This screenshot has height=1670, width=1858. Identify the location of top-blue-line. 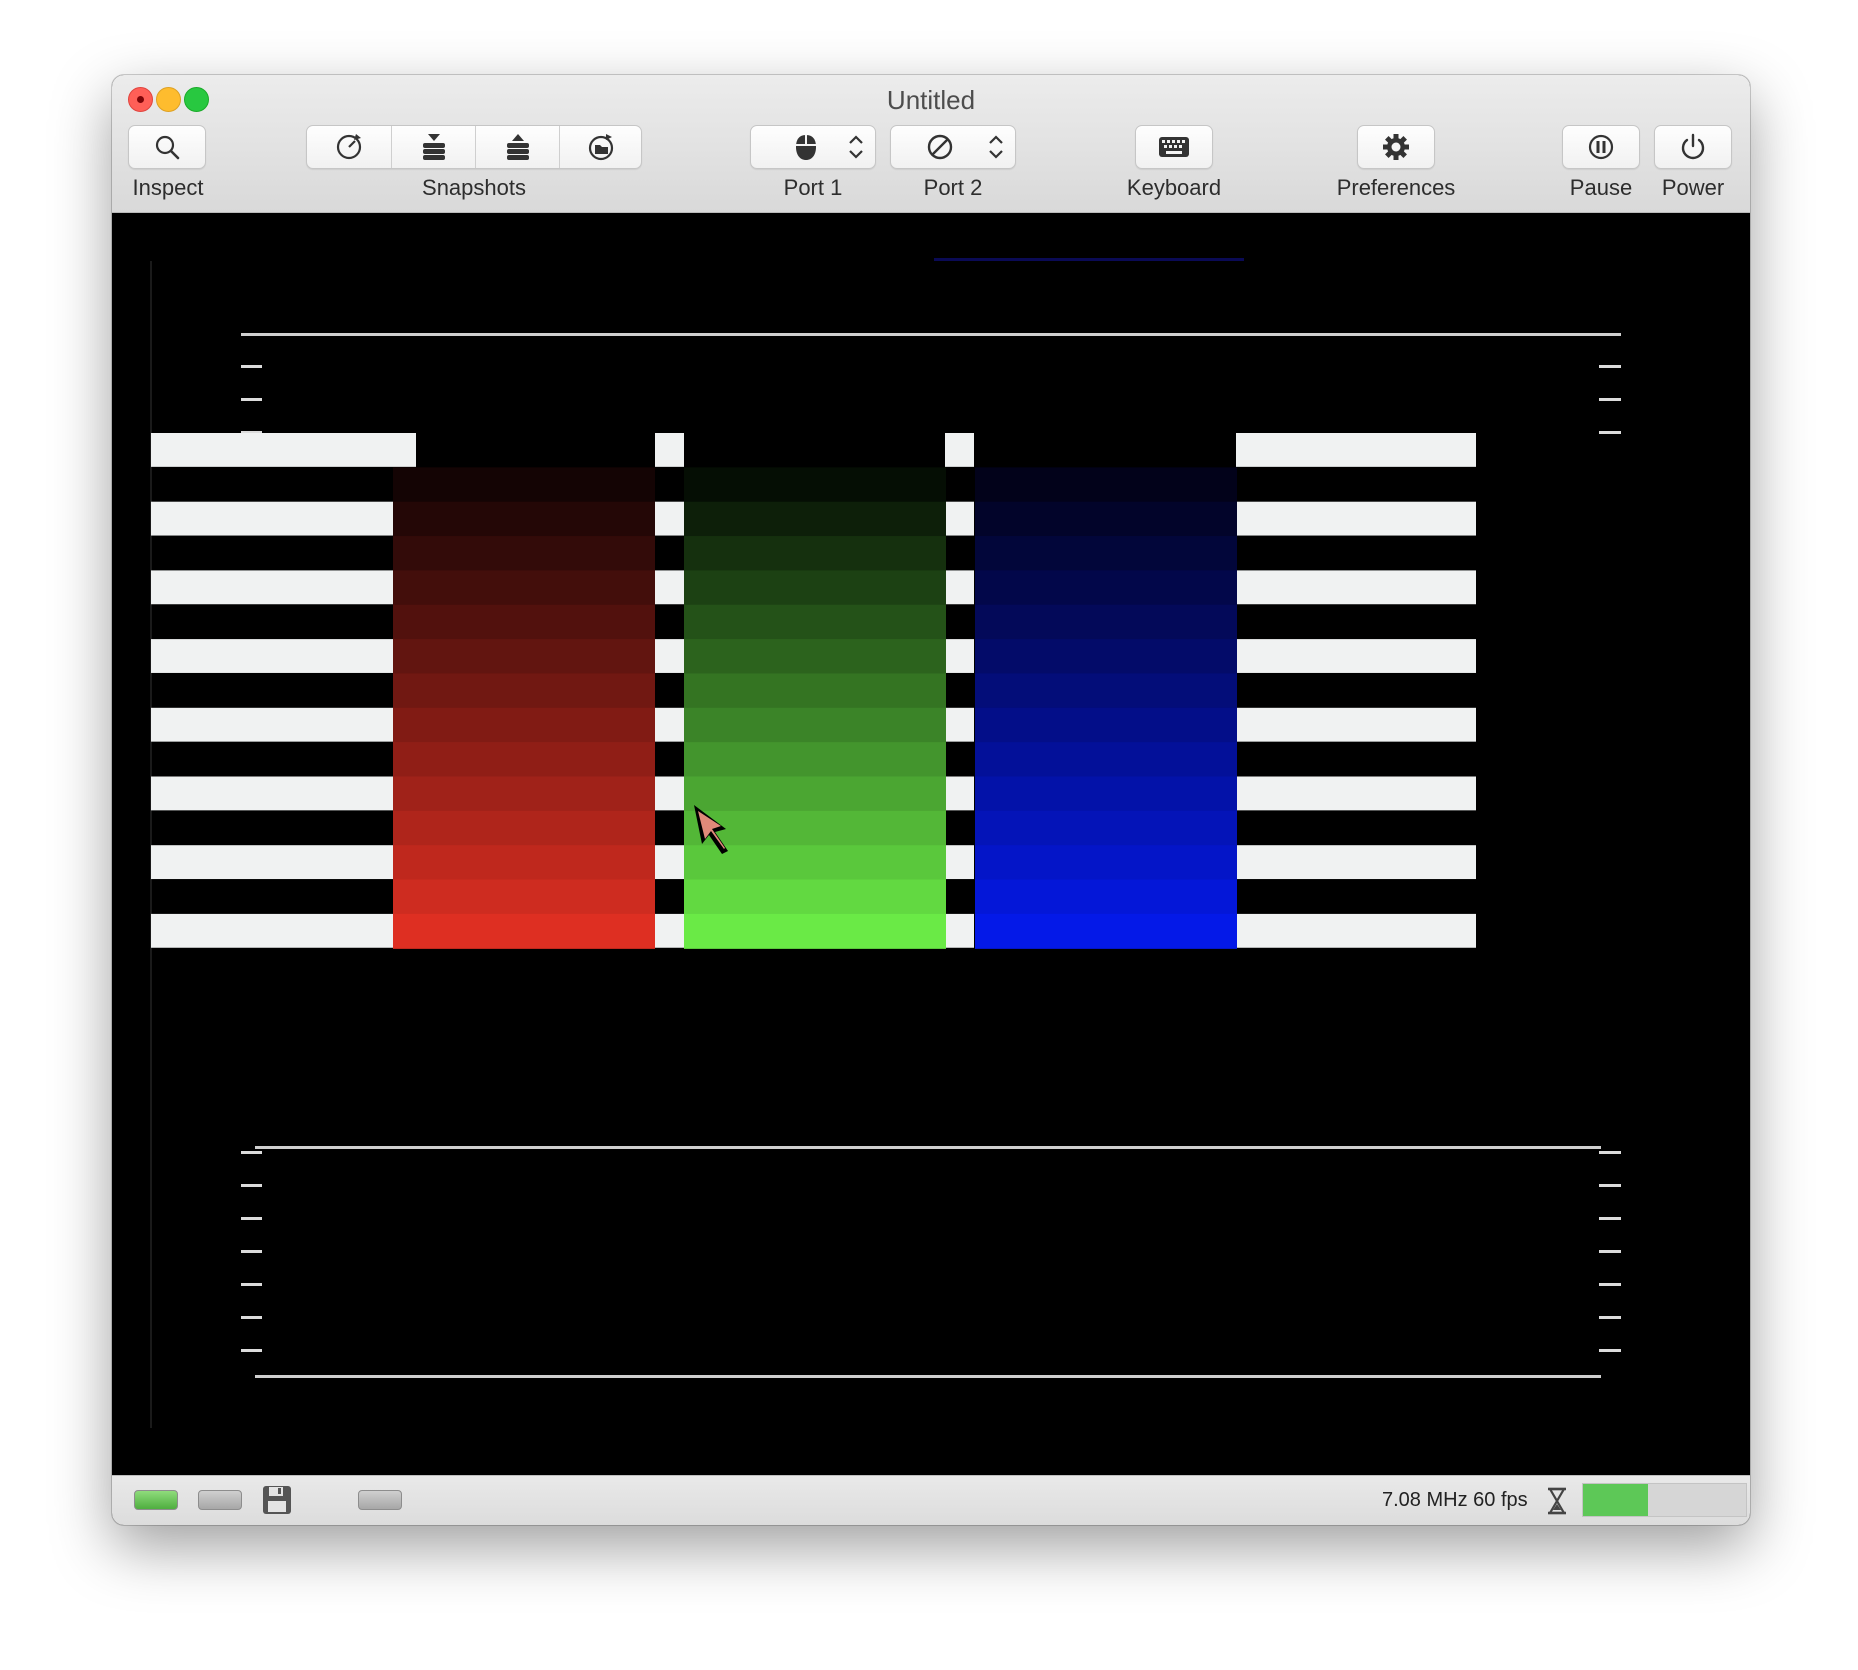
(1089, 259).